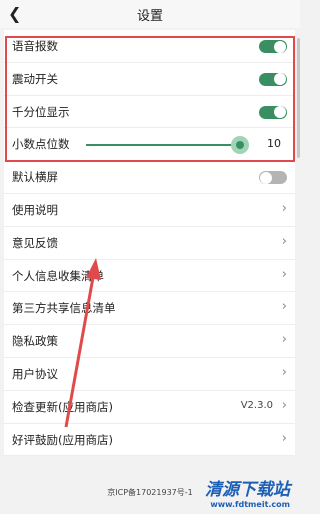  What do you see at coordinates (256, 405) in the screenshot?
I see `version-value: V2.3.0` at bounding box center [256, 405].